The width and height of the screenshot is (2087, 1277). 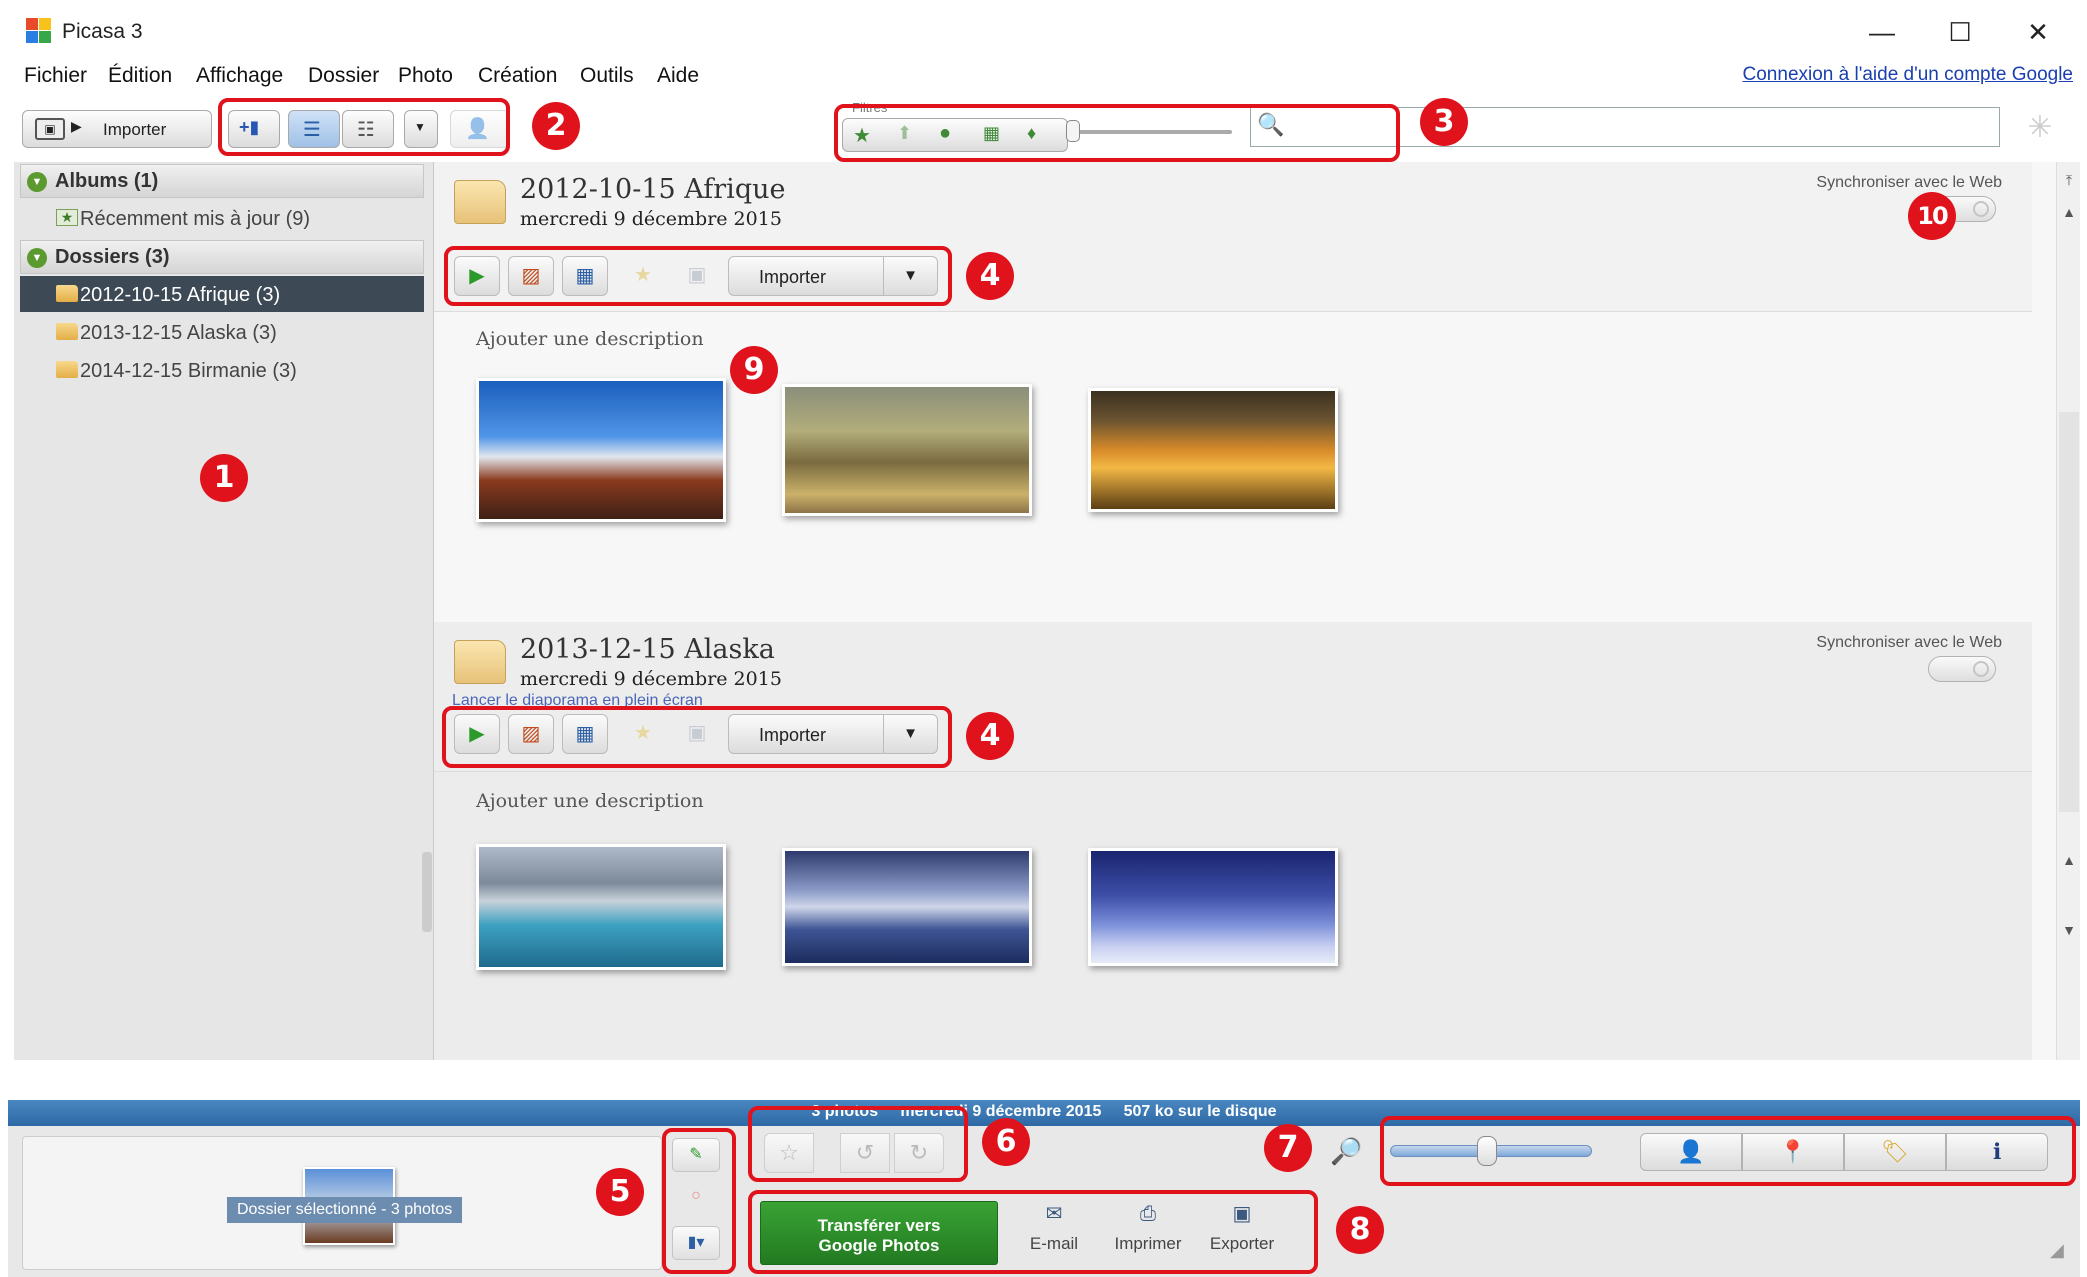 I want to click on tray-caption: Dossier sélectionné - 3 photos, so click(x=345, y=1210).